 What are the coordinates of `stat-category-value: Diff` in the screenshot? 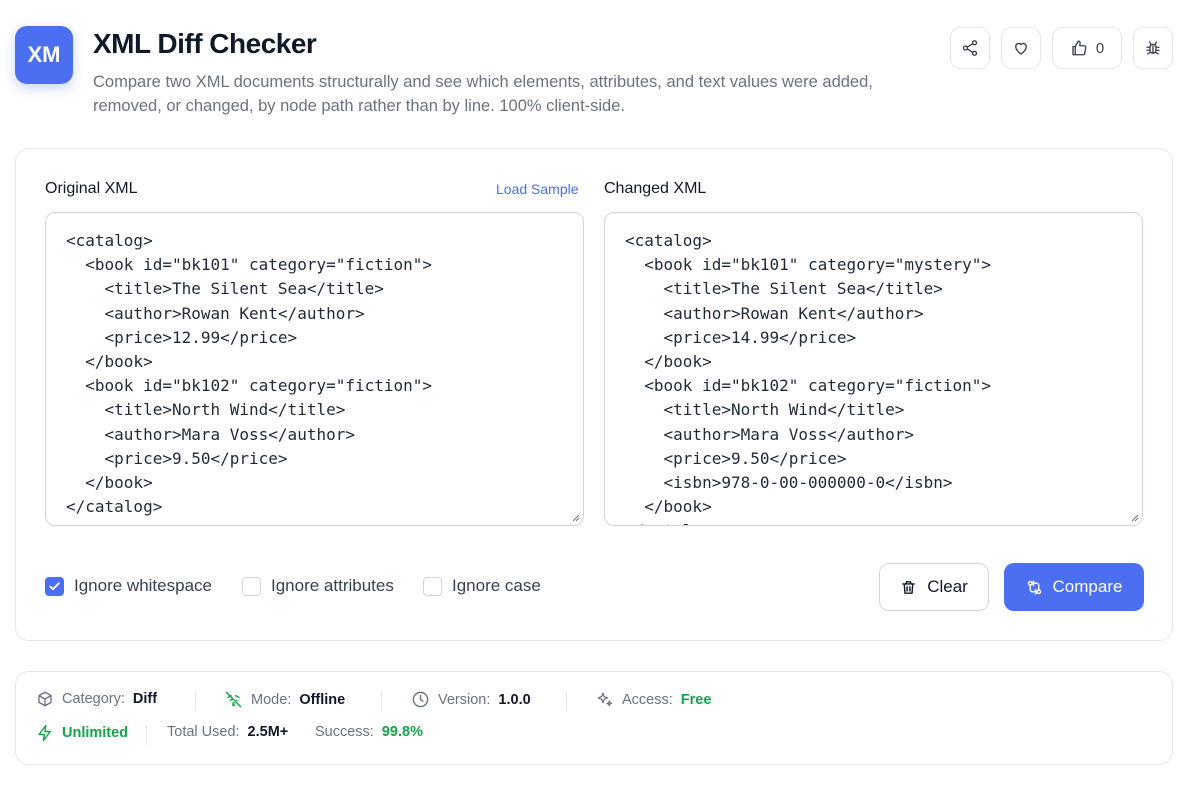 It's located at (145, 699).